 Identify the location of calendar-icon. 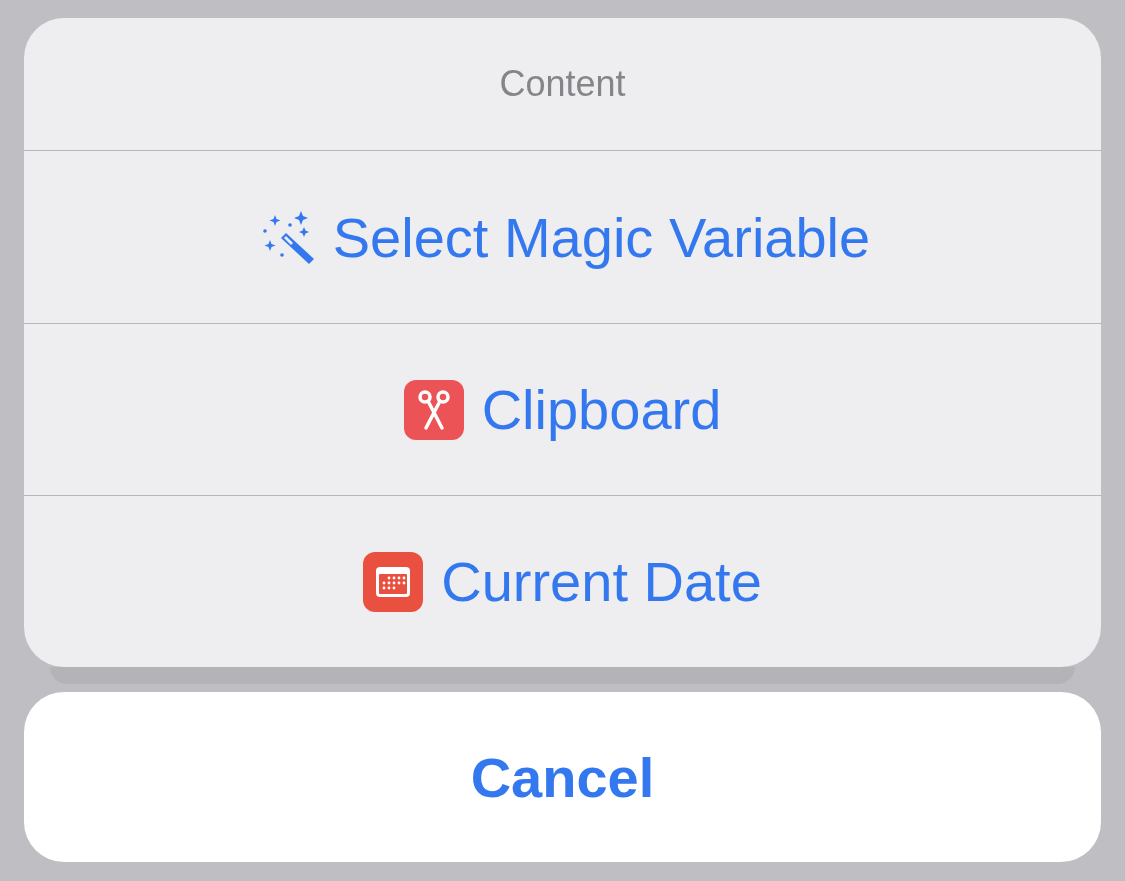
(393, 581).